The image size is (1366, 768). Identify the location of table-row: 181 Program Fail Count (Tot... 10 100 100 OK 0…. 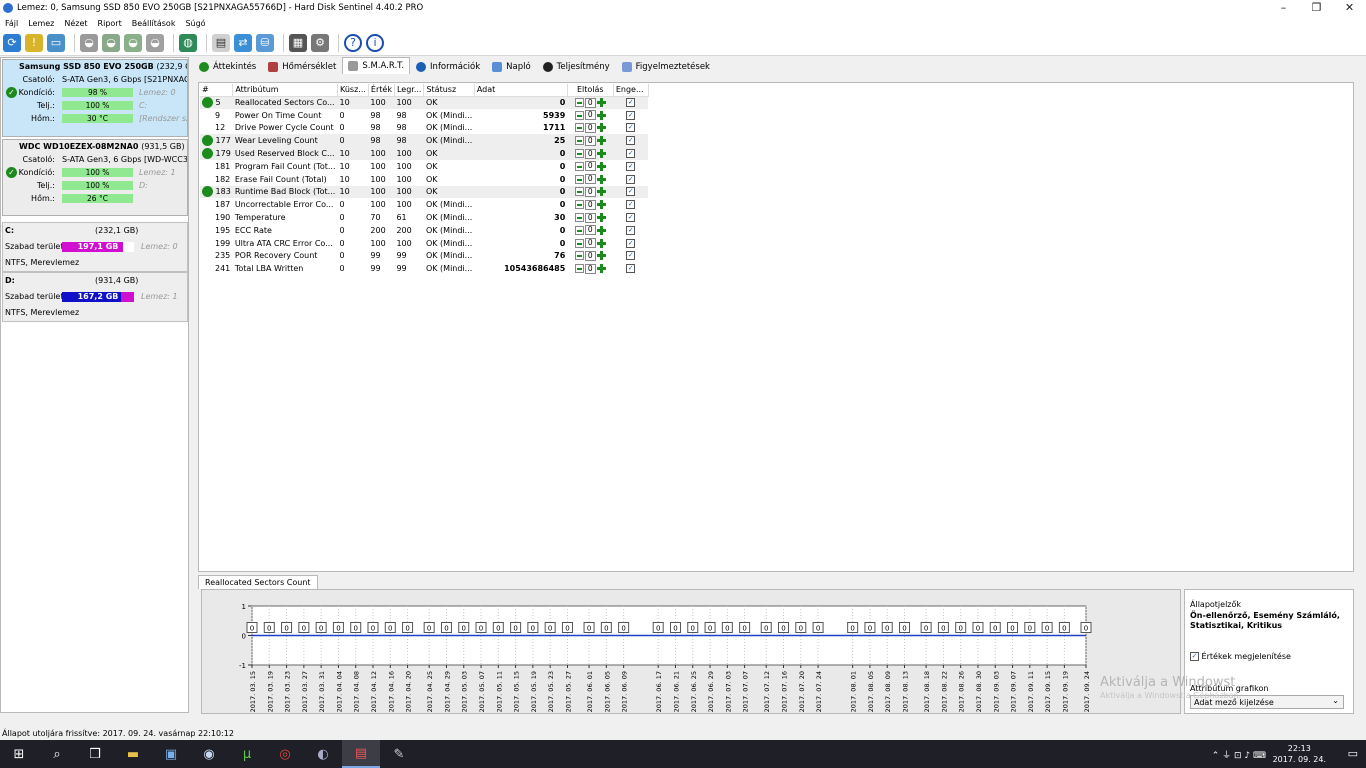
(424, 166).